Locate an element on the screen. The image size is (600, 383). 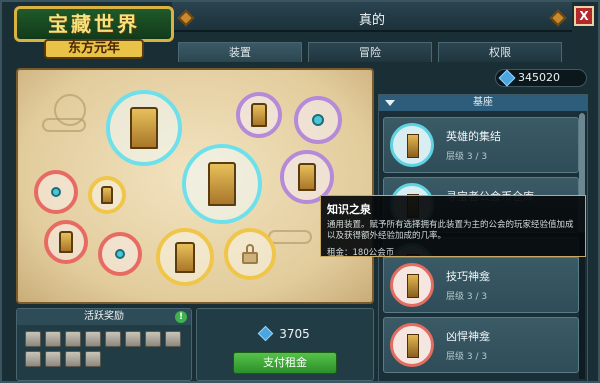
tooltip-rent-value: 180公会币 is located at coordinates (373, 253).